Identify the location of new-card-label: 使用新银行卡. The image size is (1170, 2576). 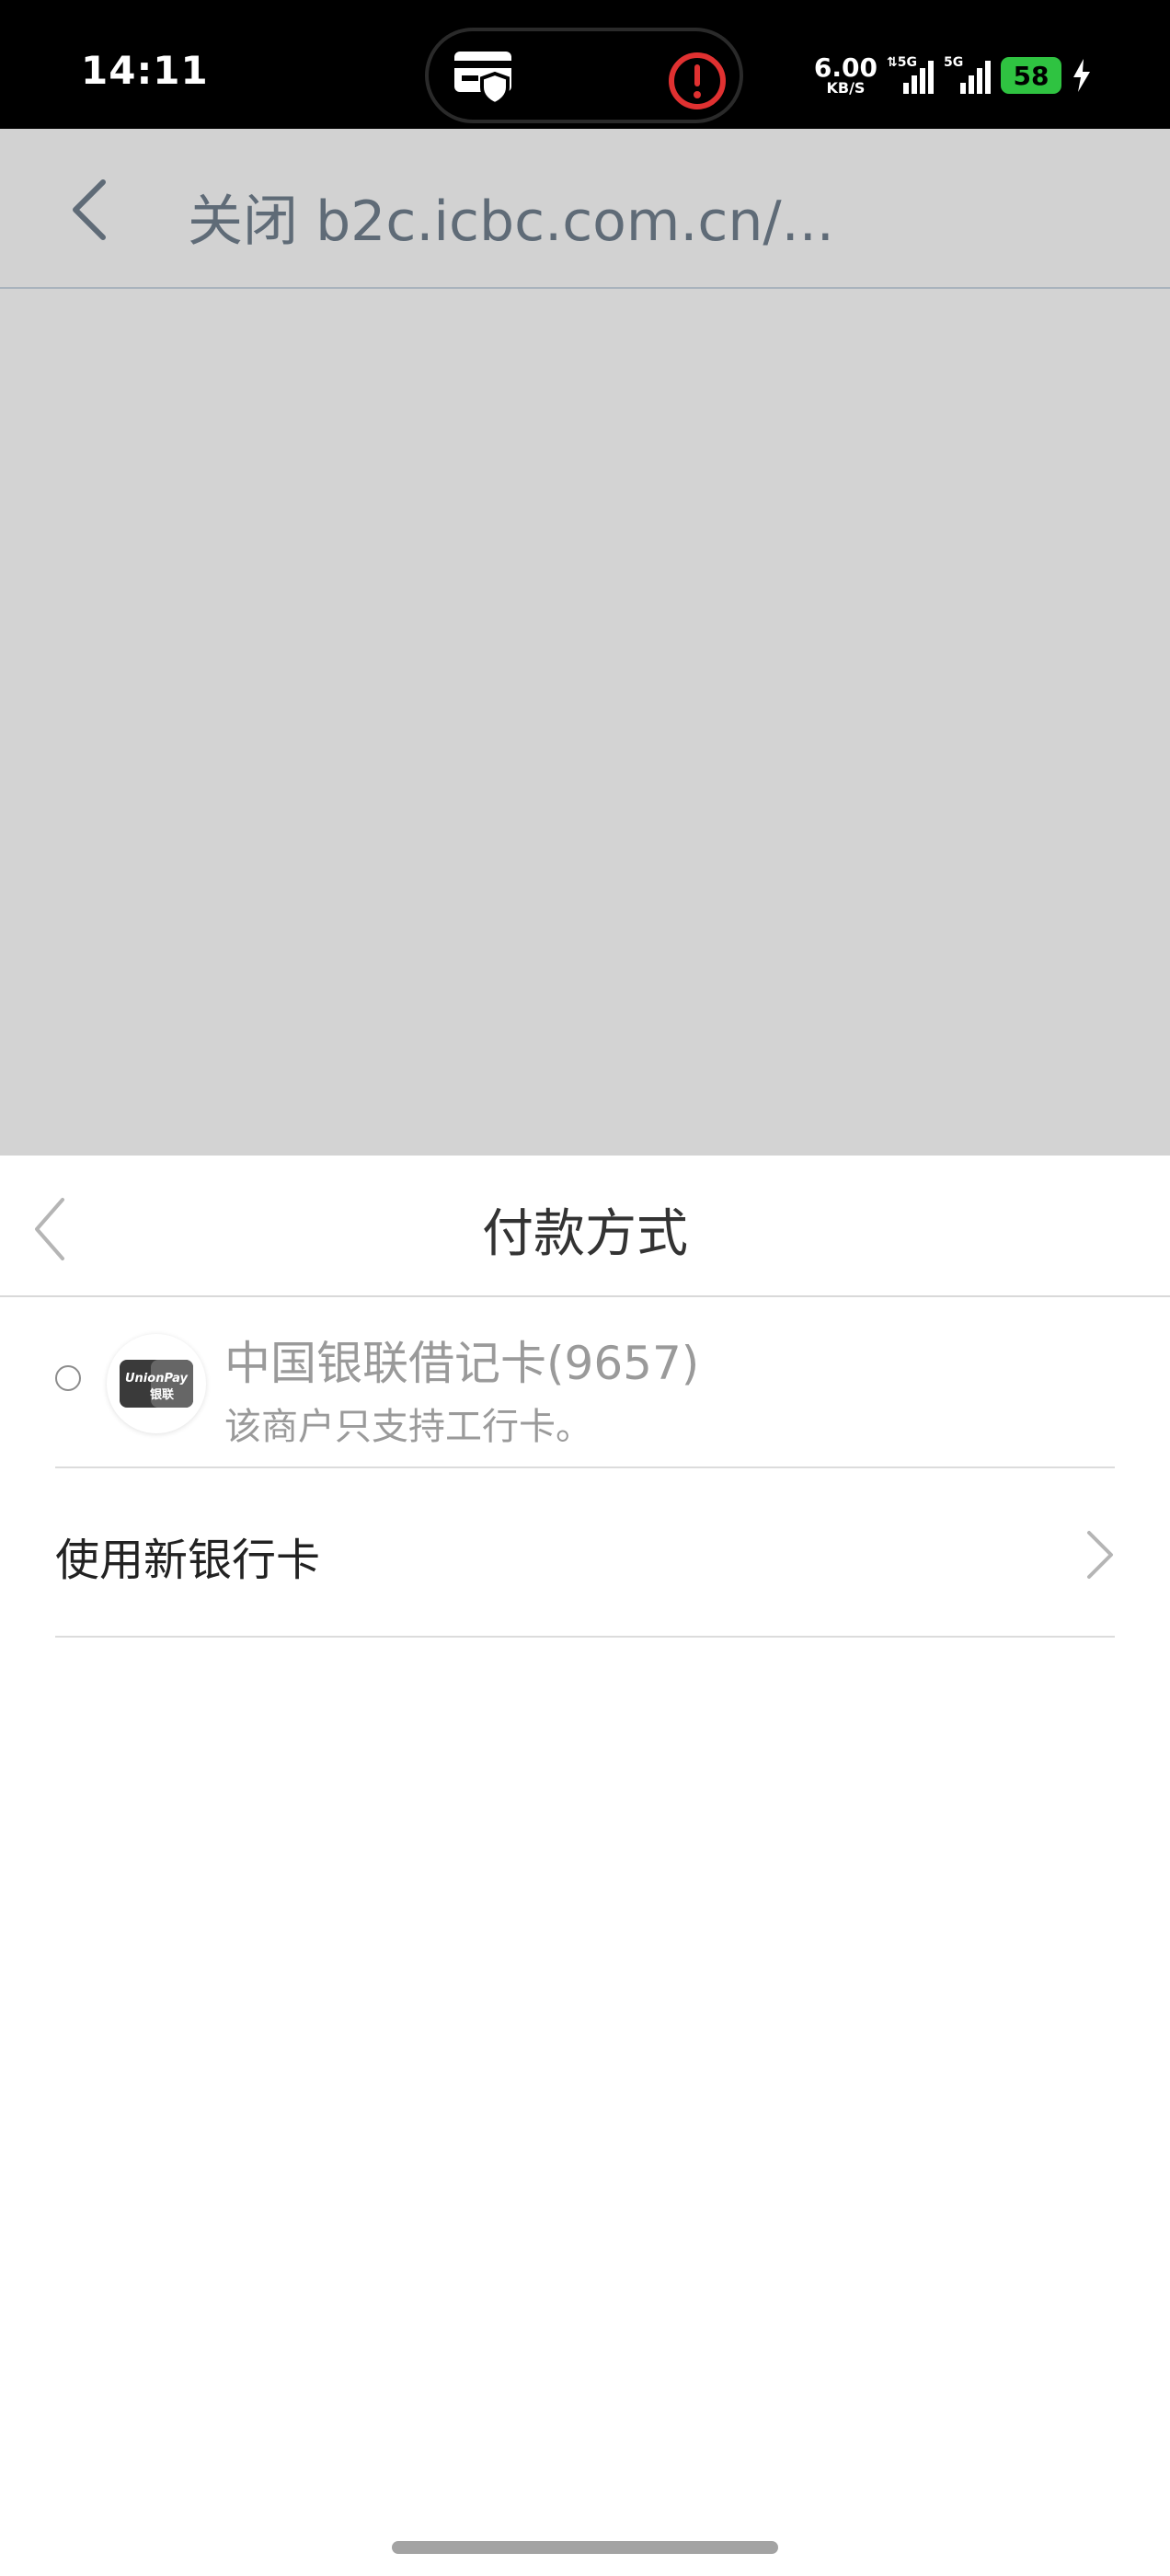
(188, 1560).